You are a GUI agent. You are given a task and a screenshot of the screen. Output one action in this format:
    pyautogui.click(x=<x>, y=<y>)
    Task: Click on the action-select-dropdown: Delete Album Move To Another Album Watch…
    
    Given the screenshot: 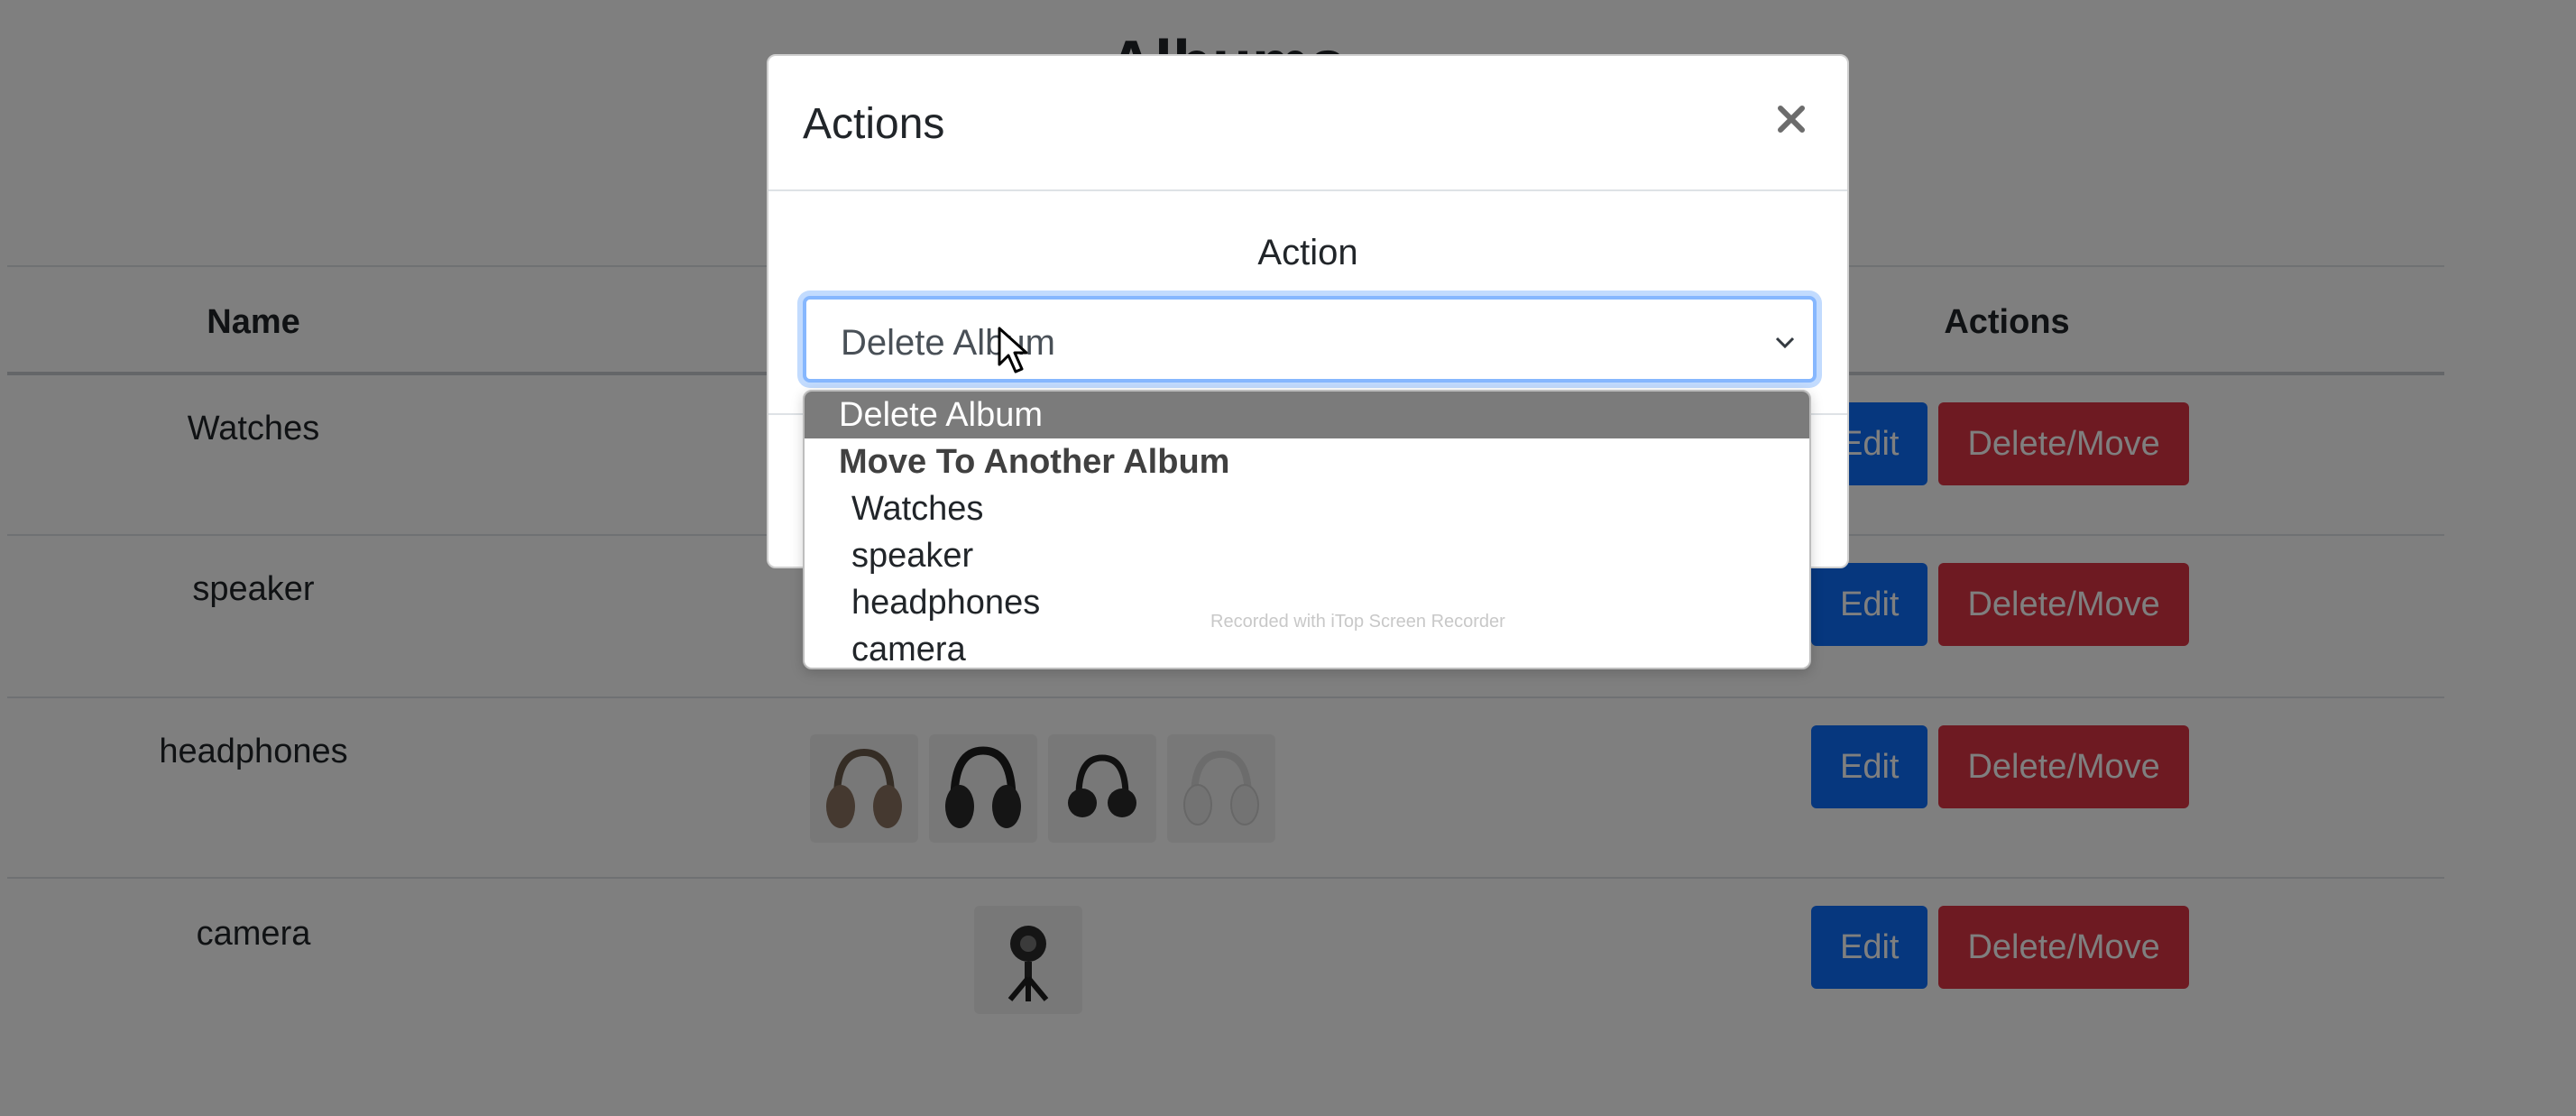 What is the action you would take?
    pyautogui.click(x=1307, y=530)
    